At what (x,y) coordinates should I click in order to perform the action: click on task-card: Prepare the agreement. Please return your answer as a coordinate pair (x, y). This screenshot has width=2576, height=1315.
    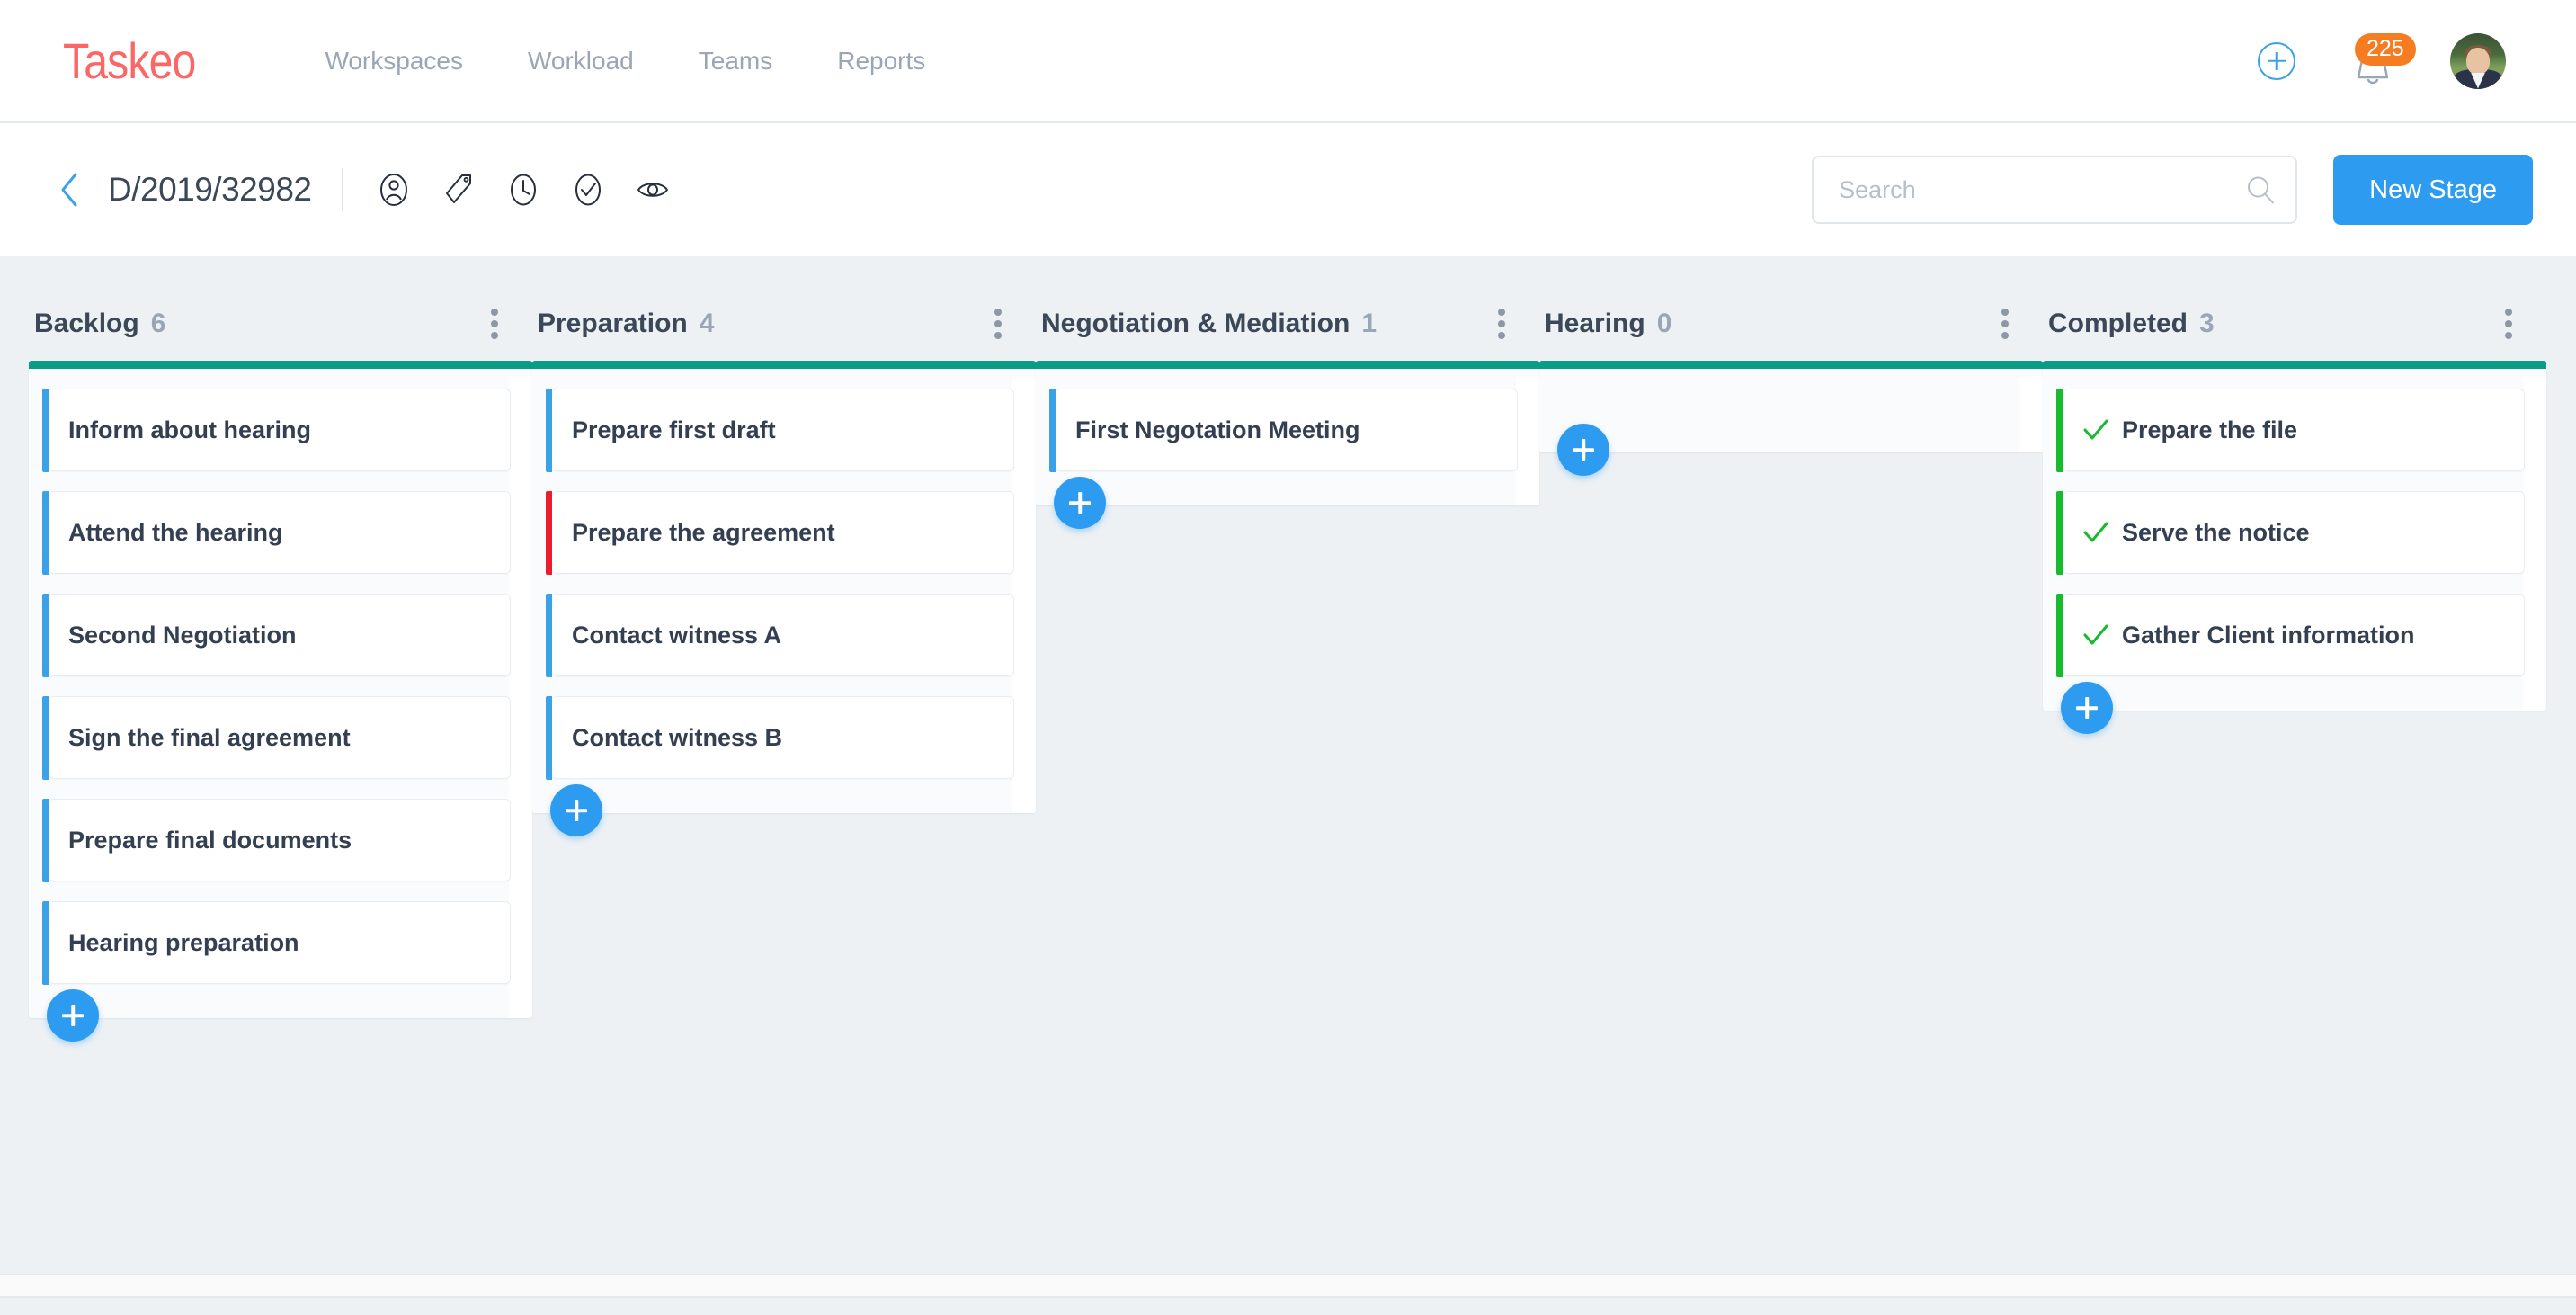
    Looking at the image, I should click on (780, 533).